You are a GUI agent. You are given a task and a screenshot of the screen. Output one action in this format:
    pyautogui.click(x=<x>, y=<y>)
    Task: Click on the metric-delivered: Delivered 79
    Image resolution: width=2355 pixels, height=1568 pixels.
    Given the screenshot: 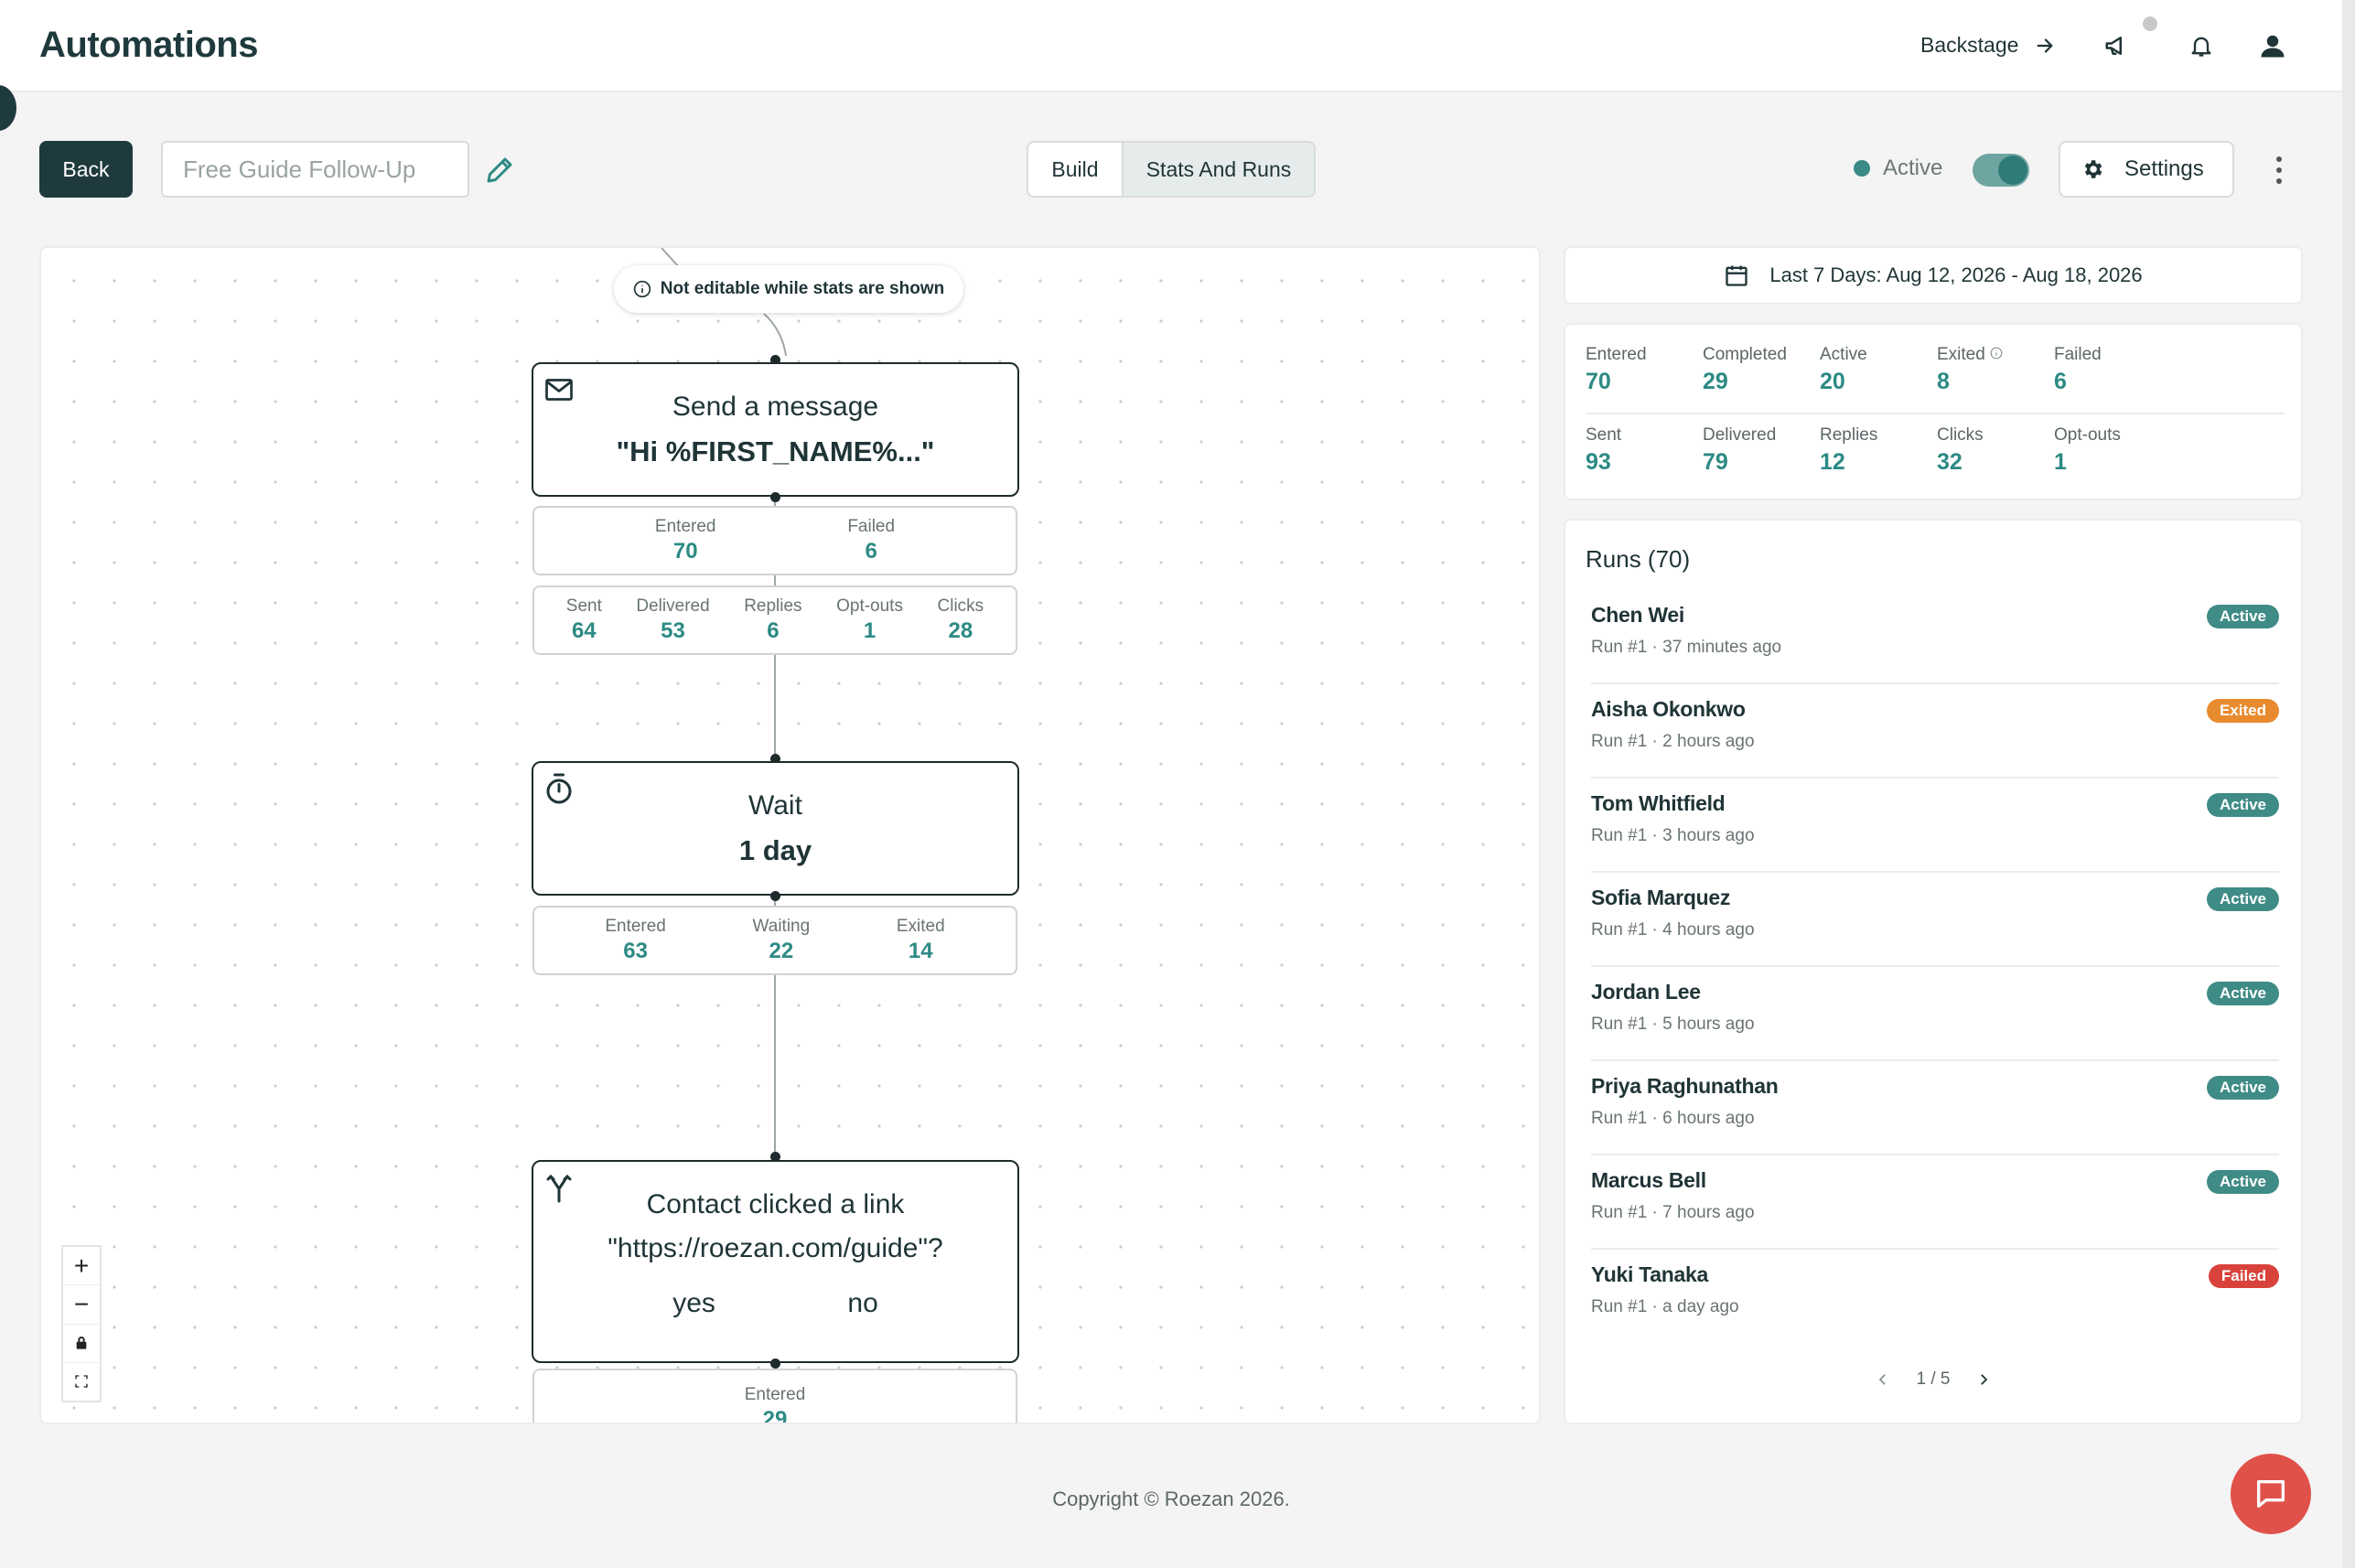 What is the action you would take?
    pyautogui.click(x=1740, y=450)
    